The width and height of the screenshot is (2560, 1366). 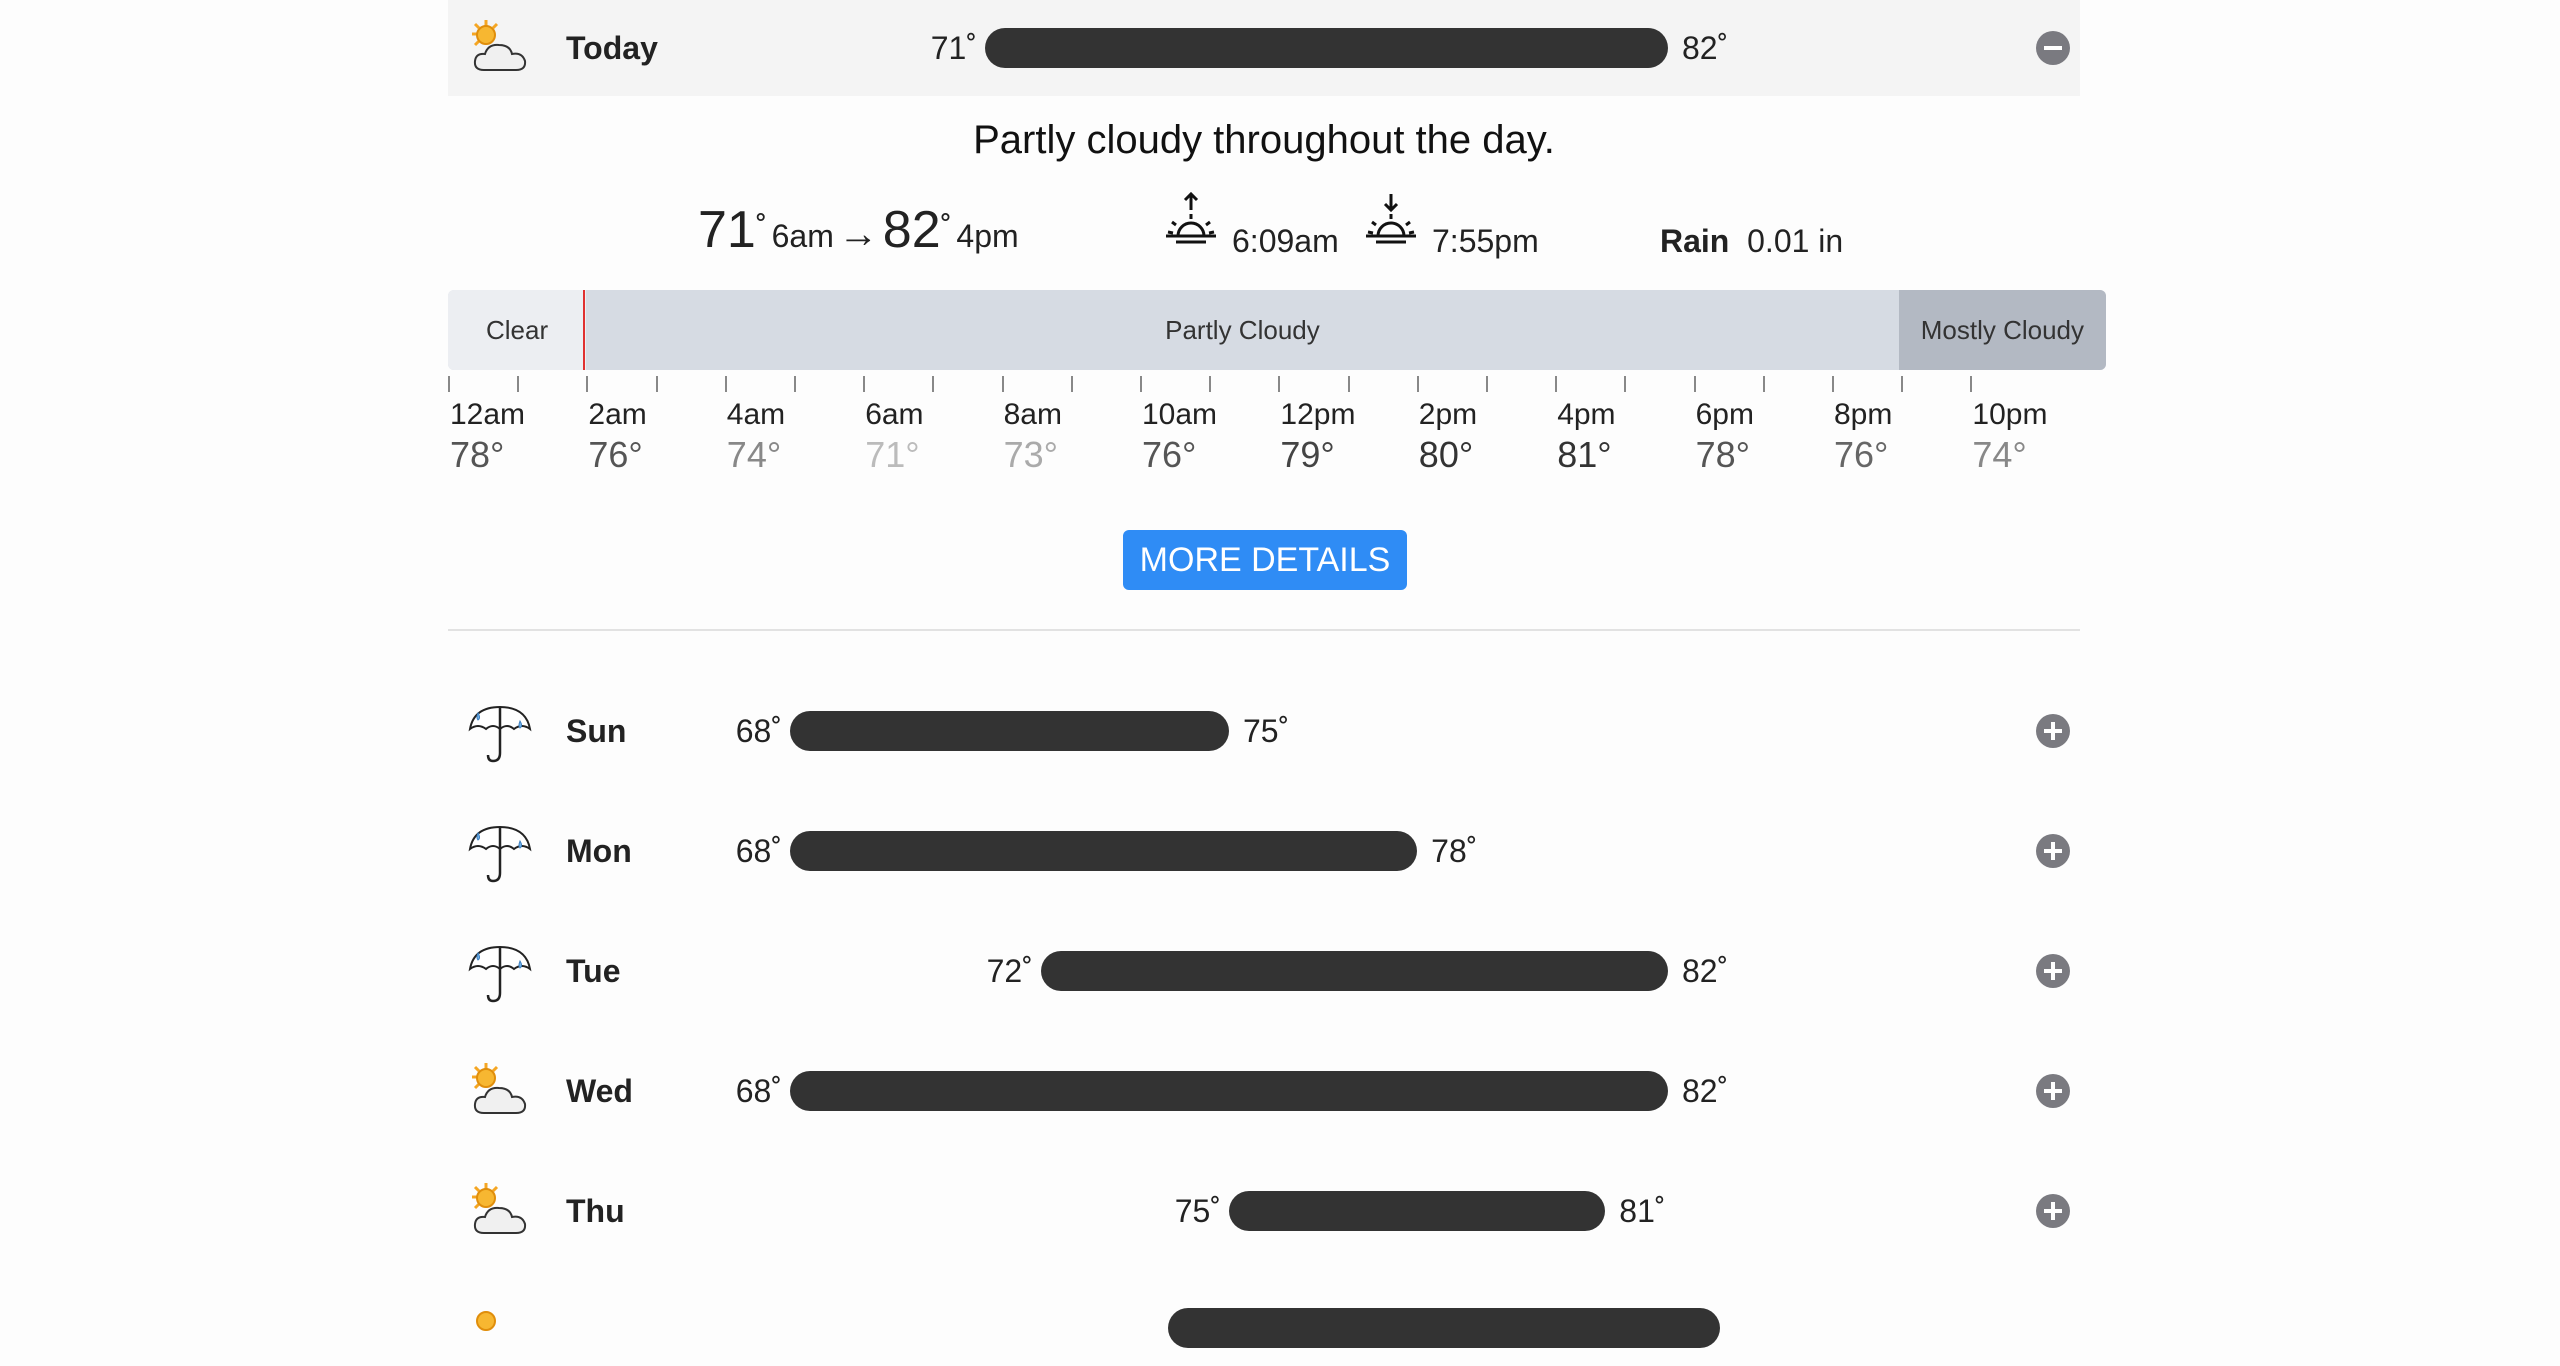 I want to click on temp-low: 75˚, so click(x=1197, y=1211).